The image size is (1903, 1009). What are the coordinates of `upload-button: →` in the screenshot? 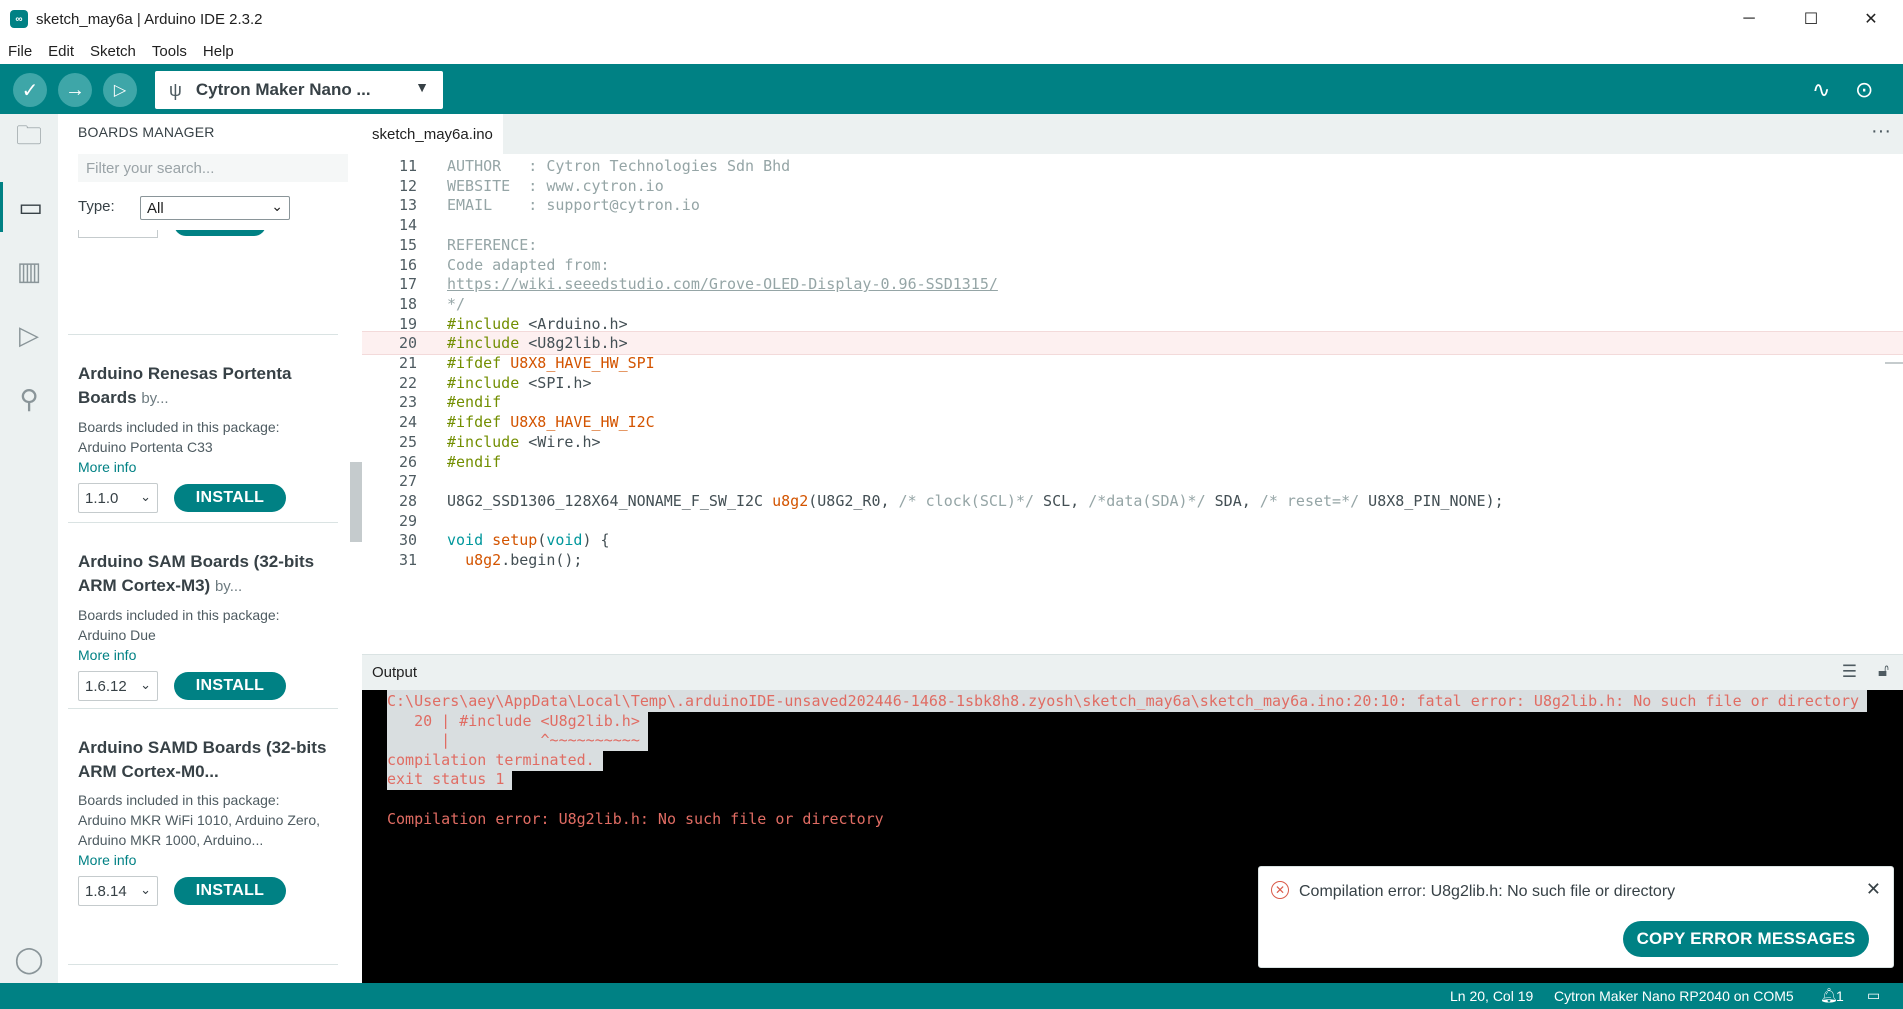 It's located at (75, 90).